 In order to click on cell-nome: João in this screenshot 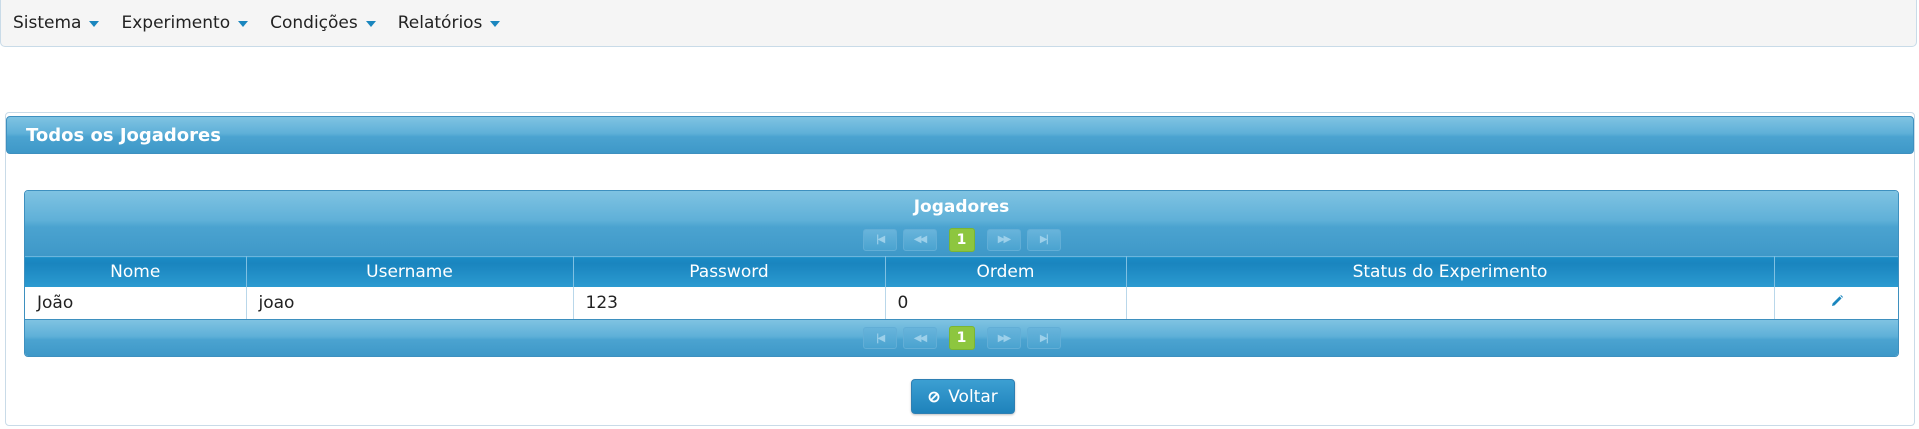, I will do `click(136, 303)`.